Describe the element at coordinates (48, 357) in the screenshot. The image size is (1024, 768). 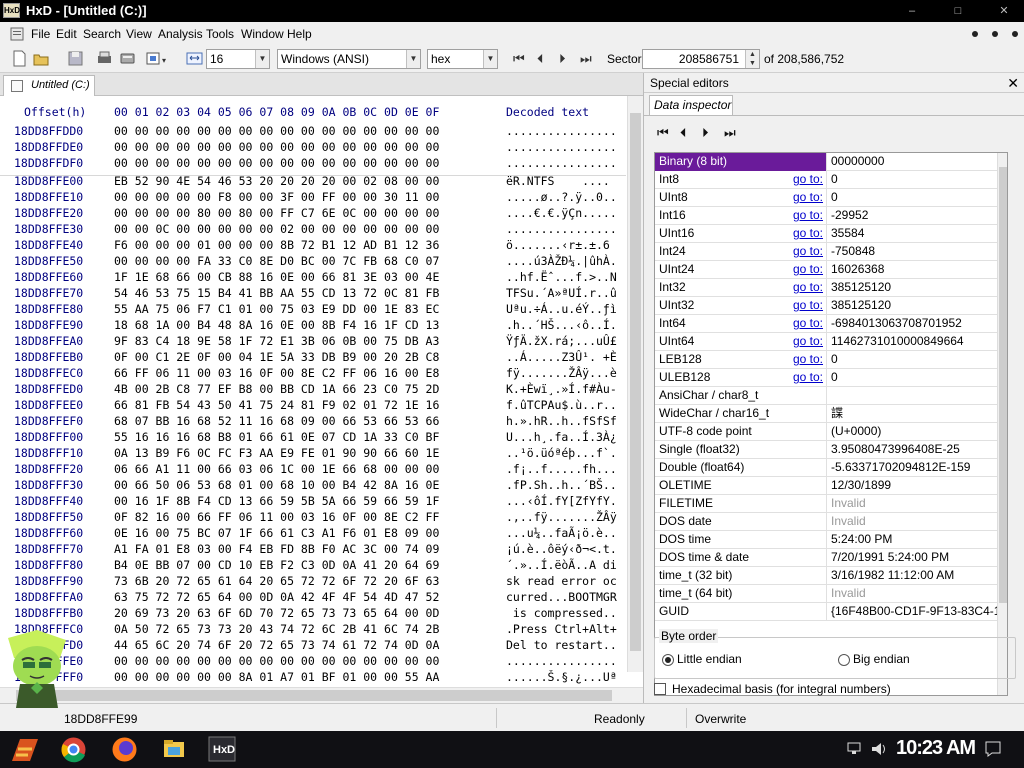
I see `row-offset: 18DD8FFEB0` at that location.